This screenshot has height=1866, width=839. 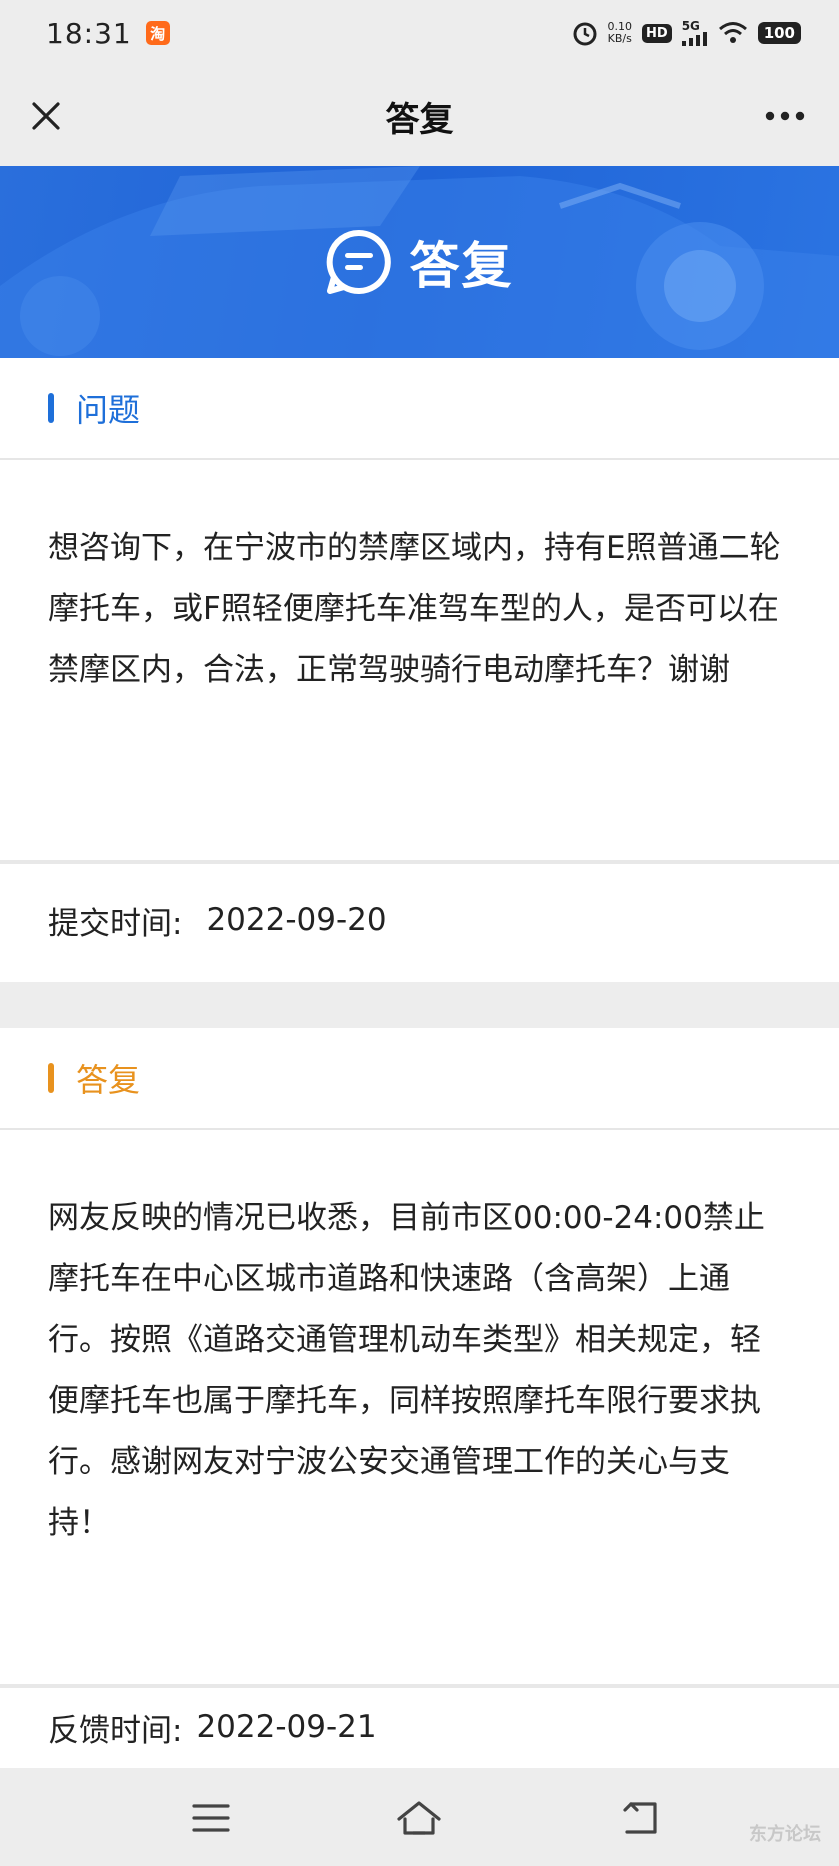 I want to click on more-button, so click(x=785, y=116).